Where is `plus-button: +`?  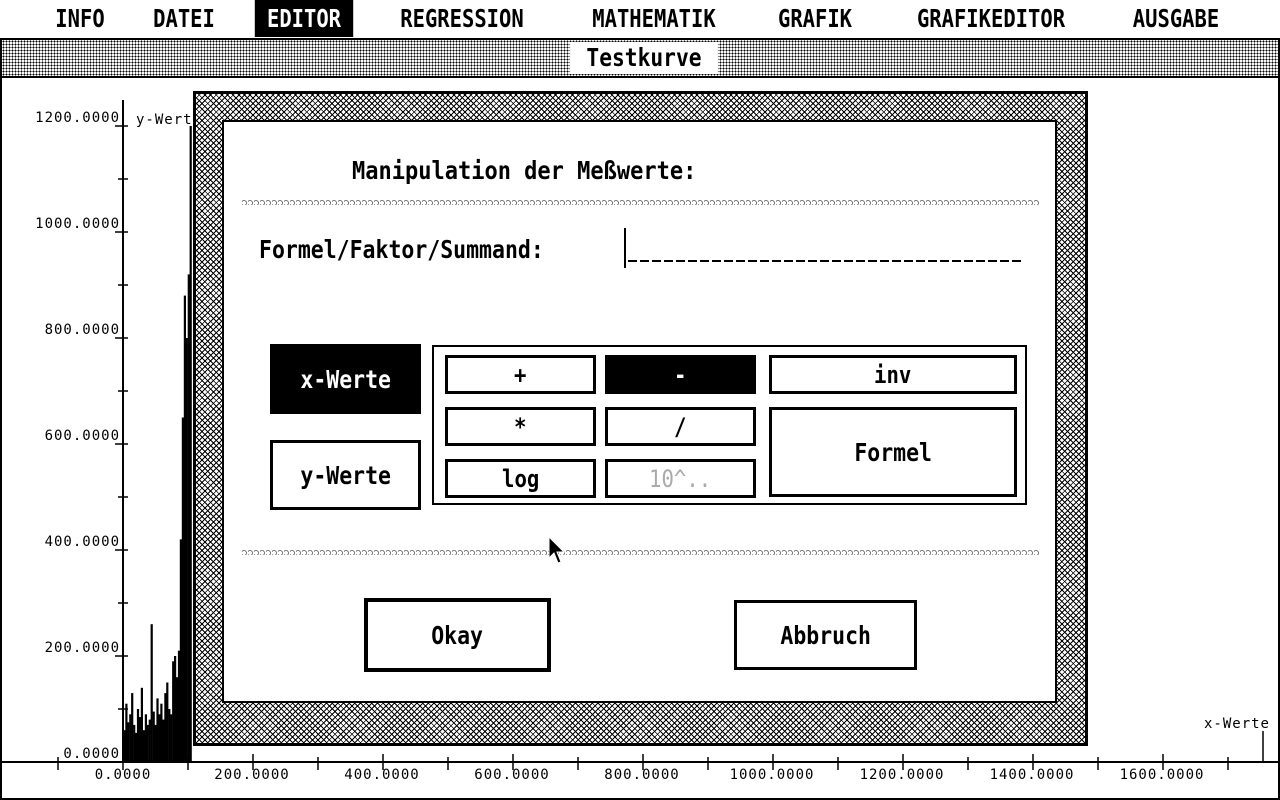 plus-button: + is located at coordinates (520, 374).